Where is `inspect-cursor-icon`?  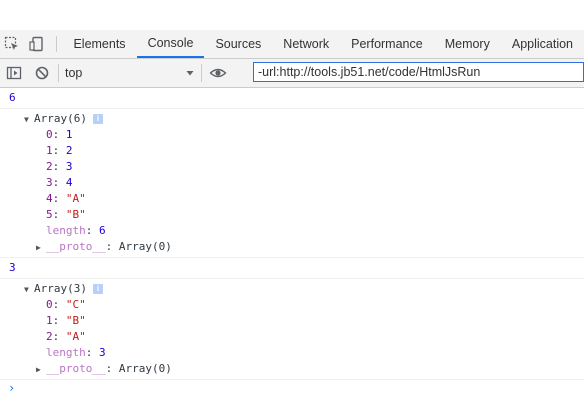 inspect-cursor-icon is located at coordinates (12, 43).